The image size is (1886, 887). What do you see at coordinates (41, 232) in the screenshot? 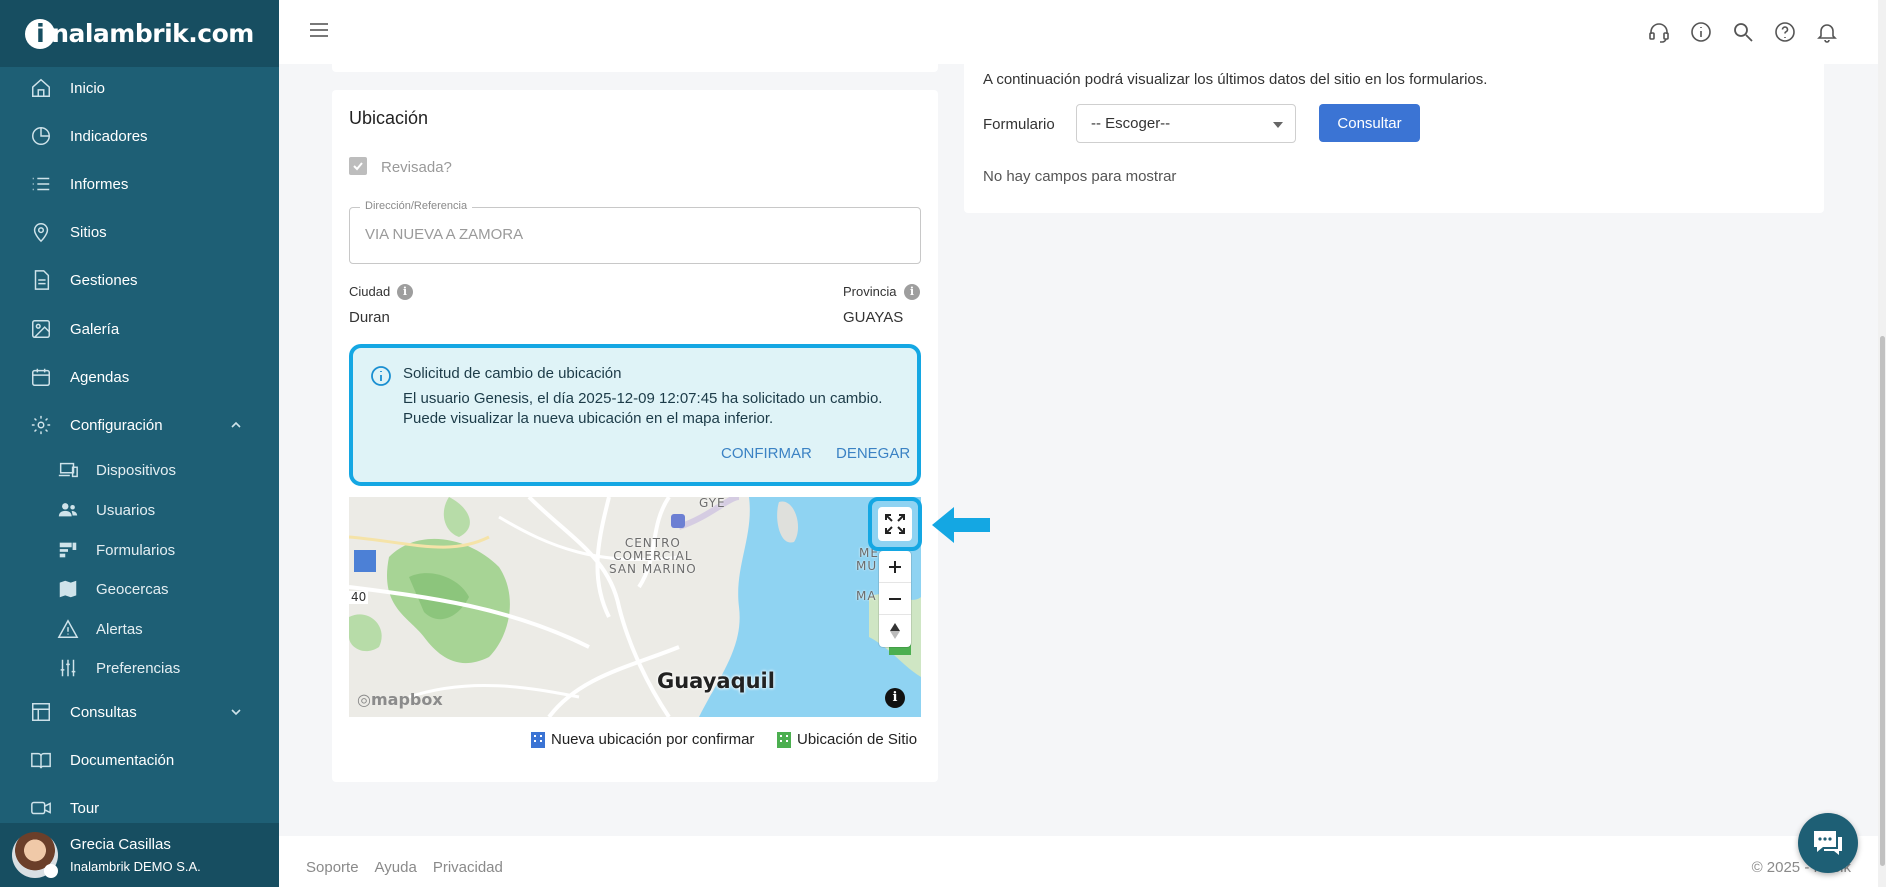
I see `map-pin-icon` at bounding box center [41, 232].